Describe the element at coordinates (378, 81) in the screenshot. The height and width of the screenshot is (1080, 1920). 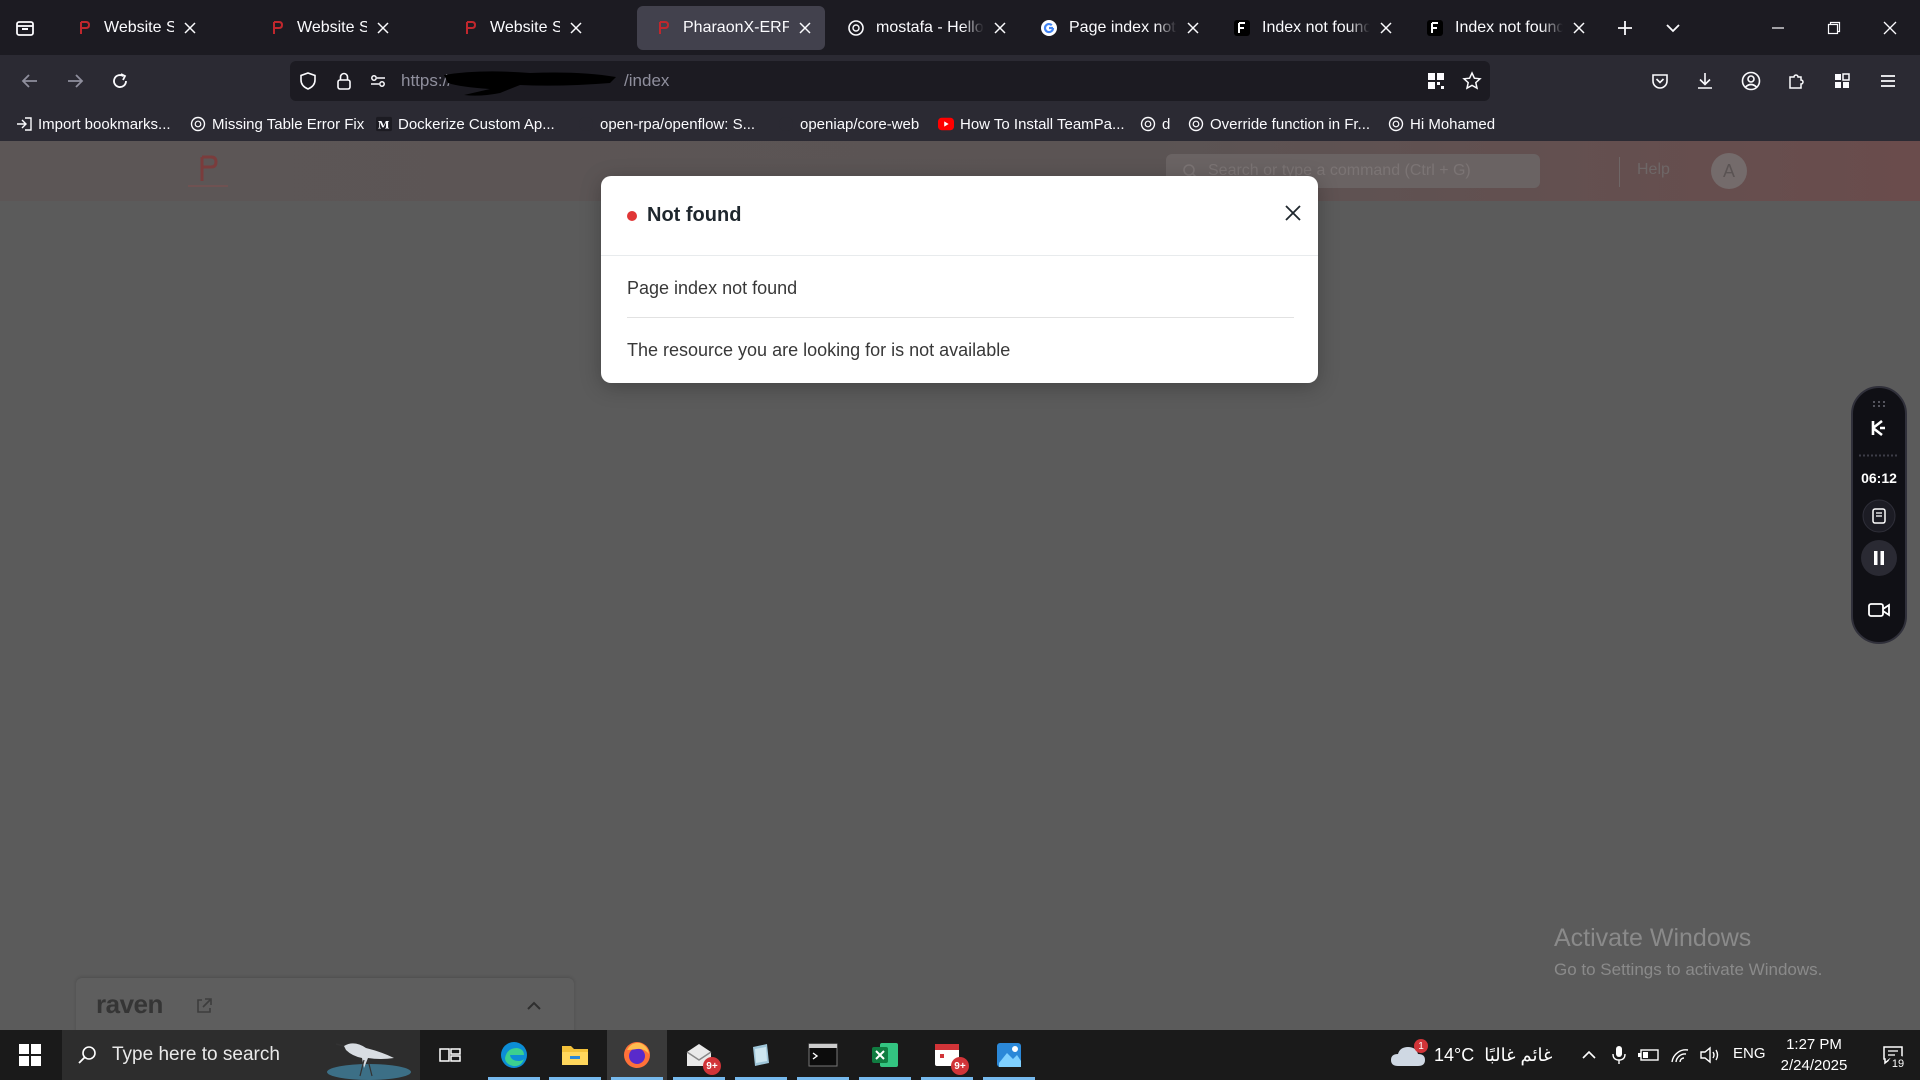
I see `permissions-icon` at that location.